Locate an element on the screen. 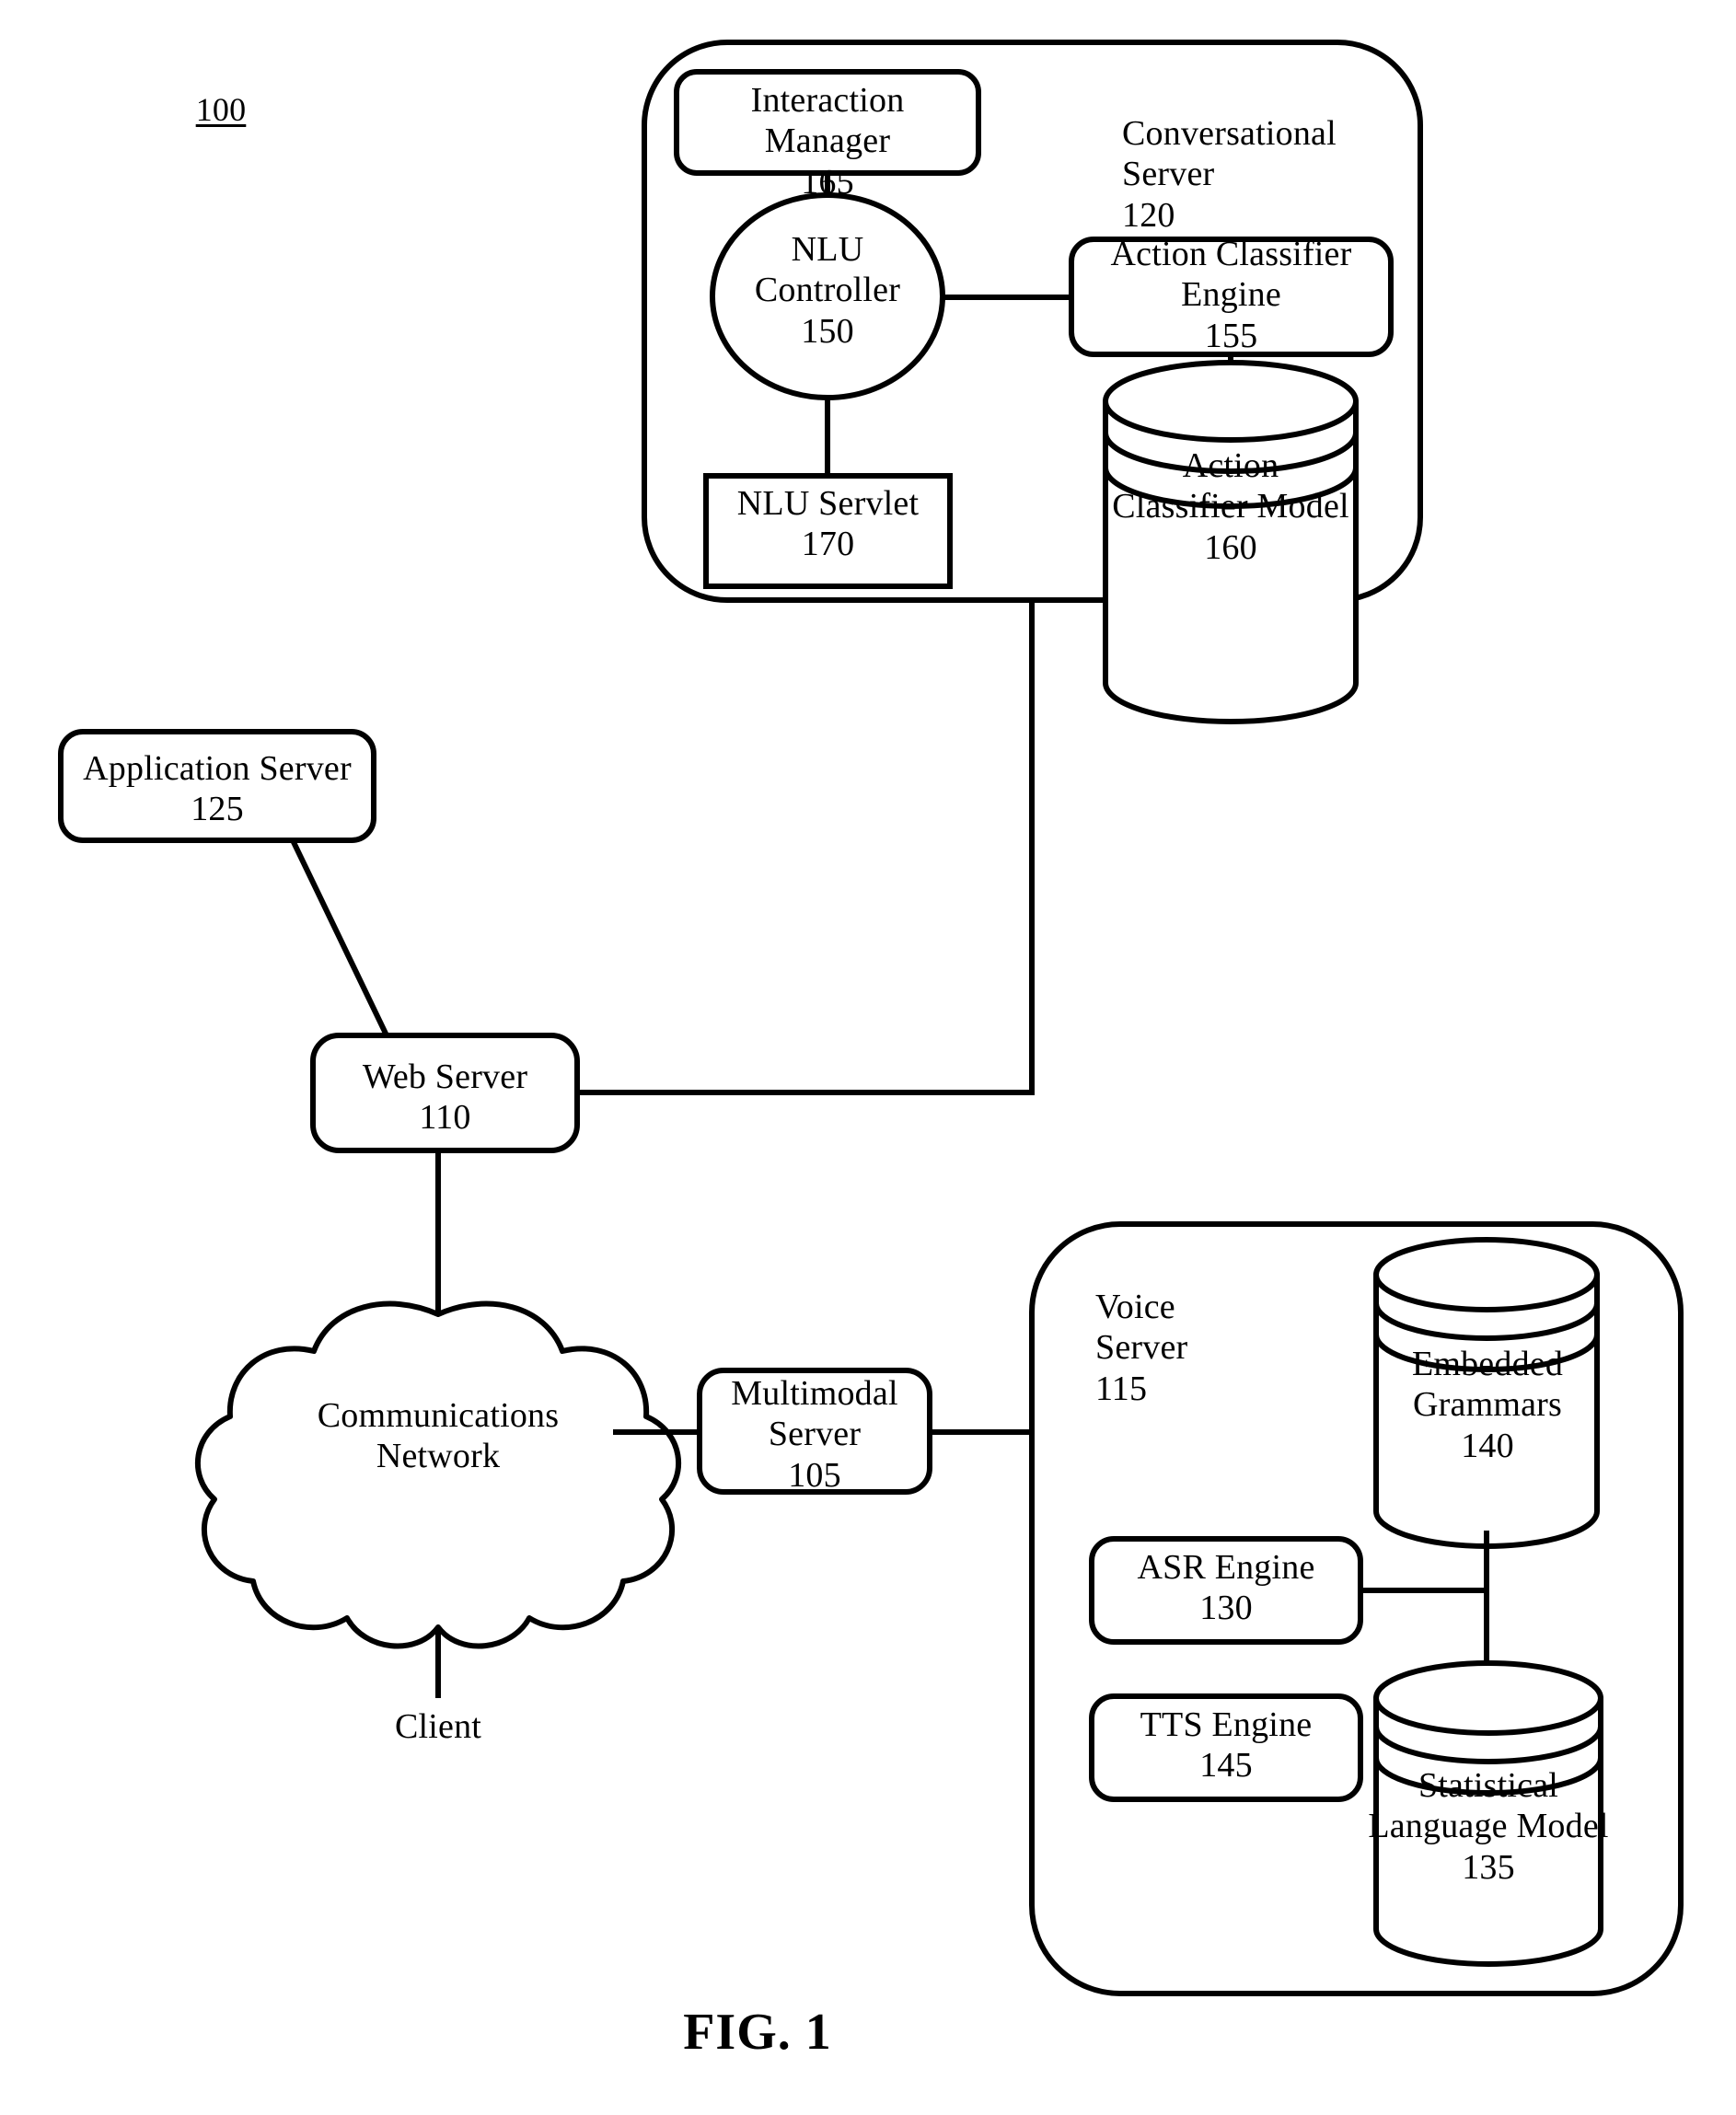 This screenshot has height=2115, width=1736. connector-application-server-web-server is located at coordinates (339, 937).